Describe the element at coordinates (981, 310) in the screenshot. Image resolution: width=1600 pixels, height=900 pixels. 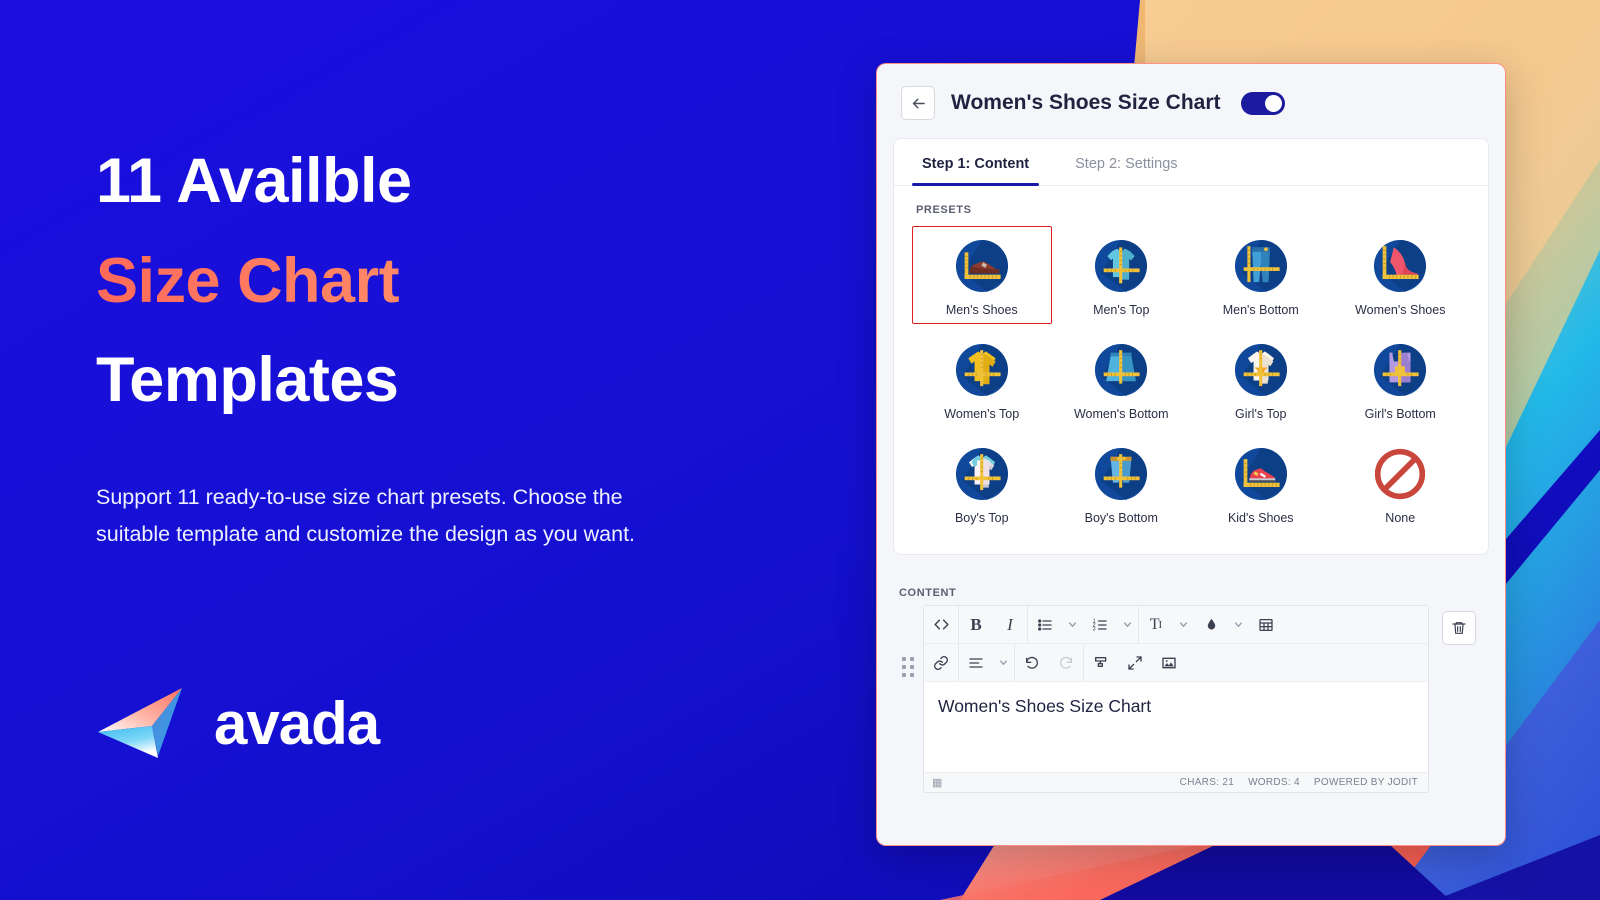
I see `preset-label: Men's Shoes` at that location.